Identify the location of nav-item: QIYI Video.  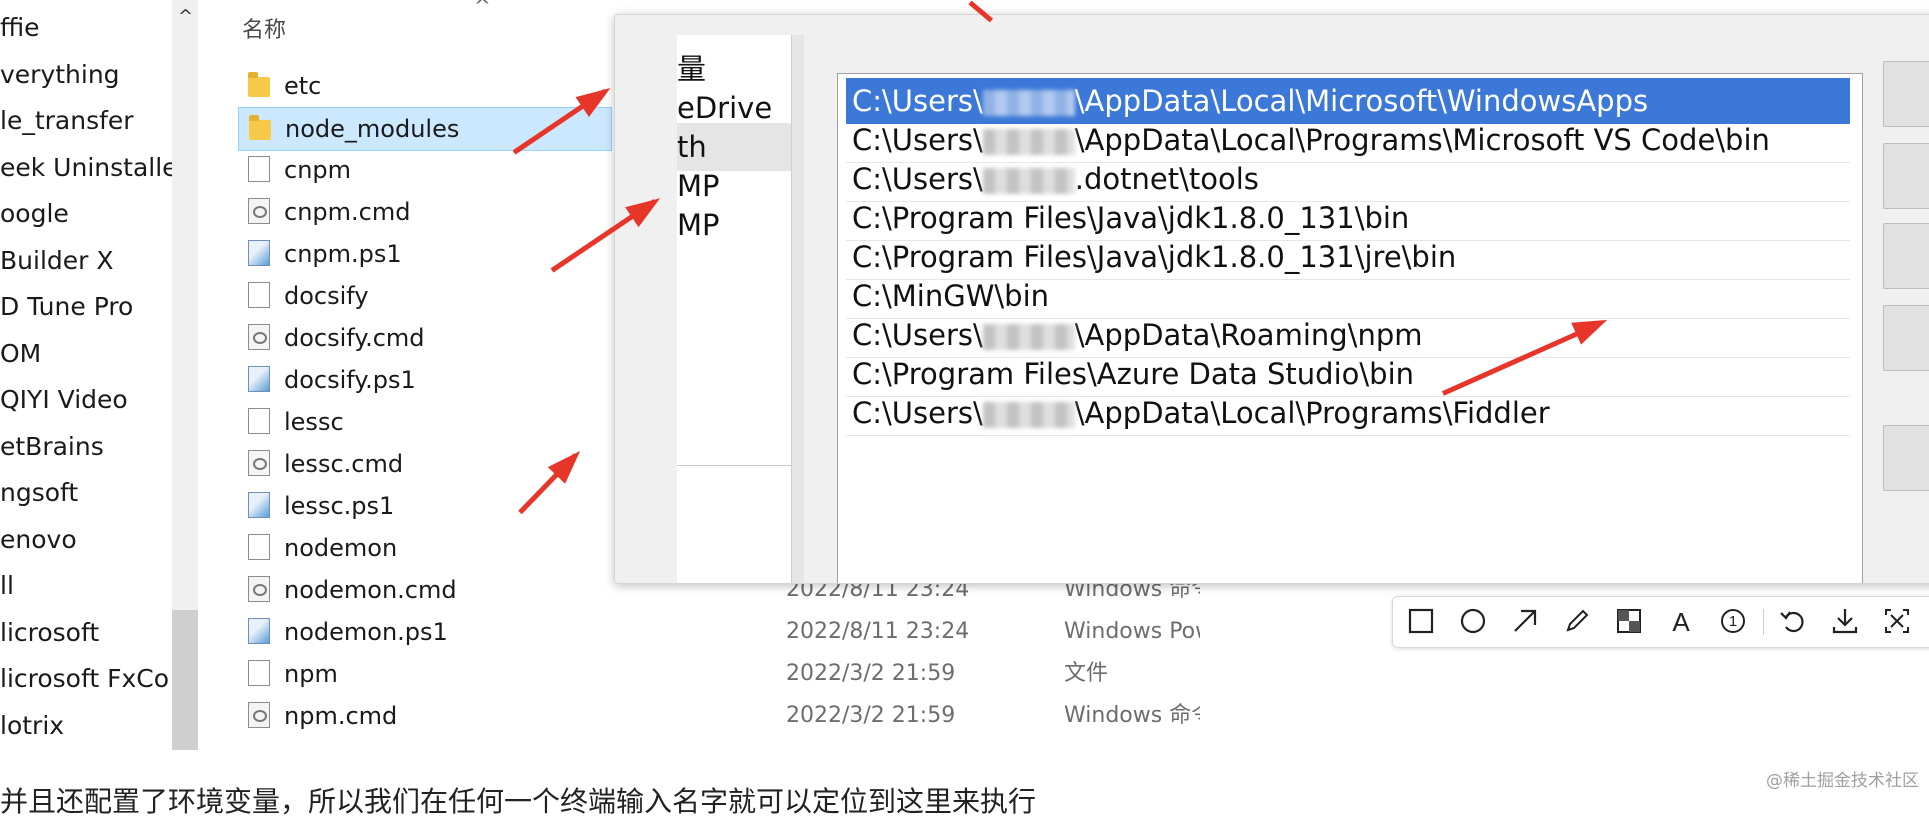
(86, 400).